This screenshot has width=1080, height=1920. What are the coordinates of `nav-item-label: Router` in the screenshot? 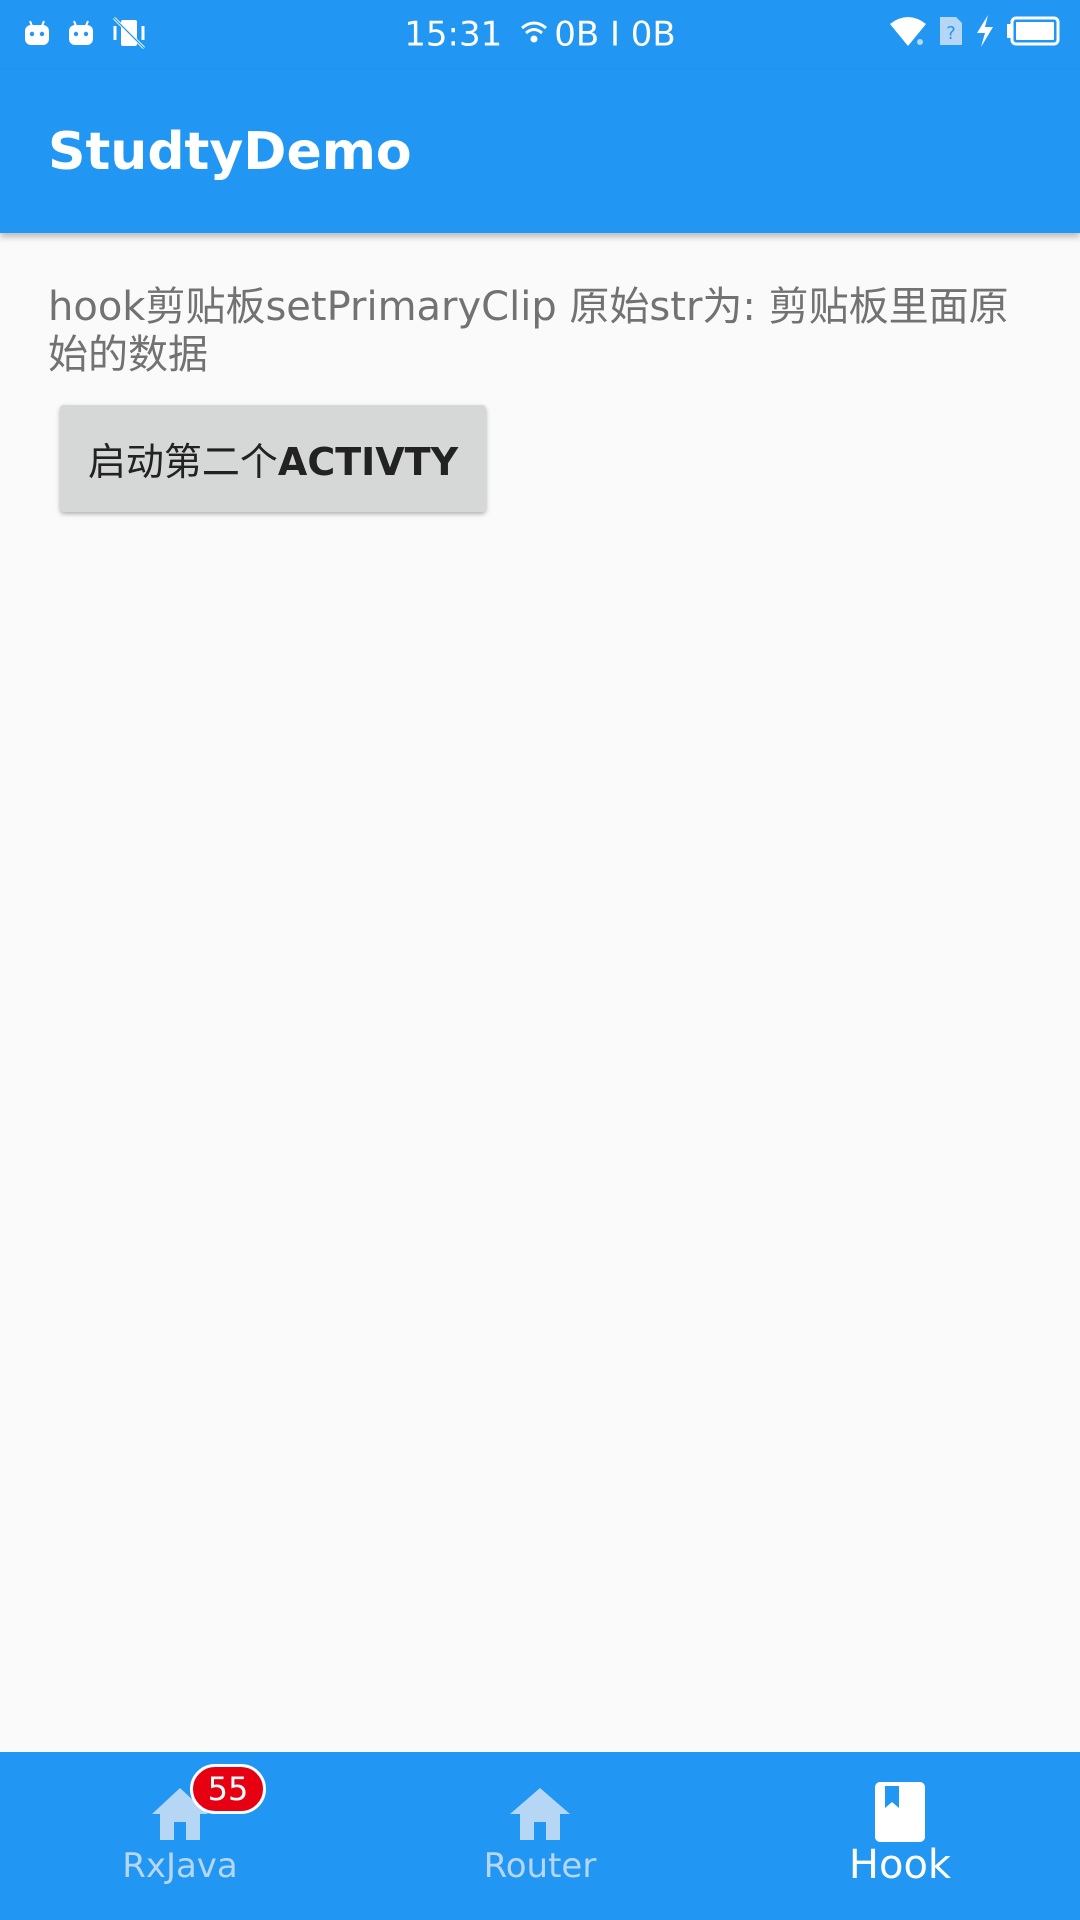 It's located at (540, 1866).